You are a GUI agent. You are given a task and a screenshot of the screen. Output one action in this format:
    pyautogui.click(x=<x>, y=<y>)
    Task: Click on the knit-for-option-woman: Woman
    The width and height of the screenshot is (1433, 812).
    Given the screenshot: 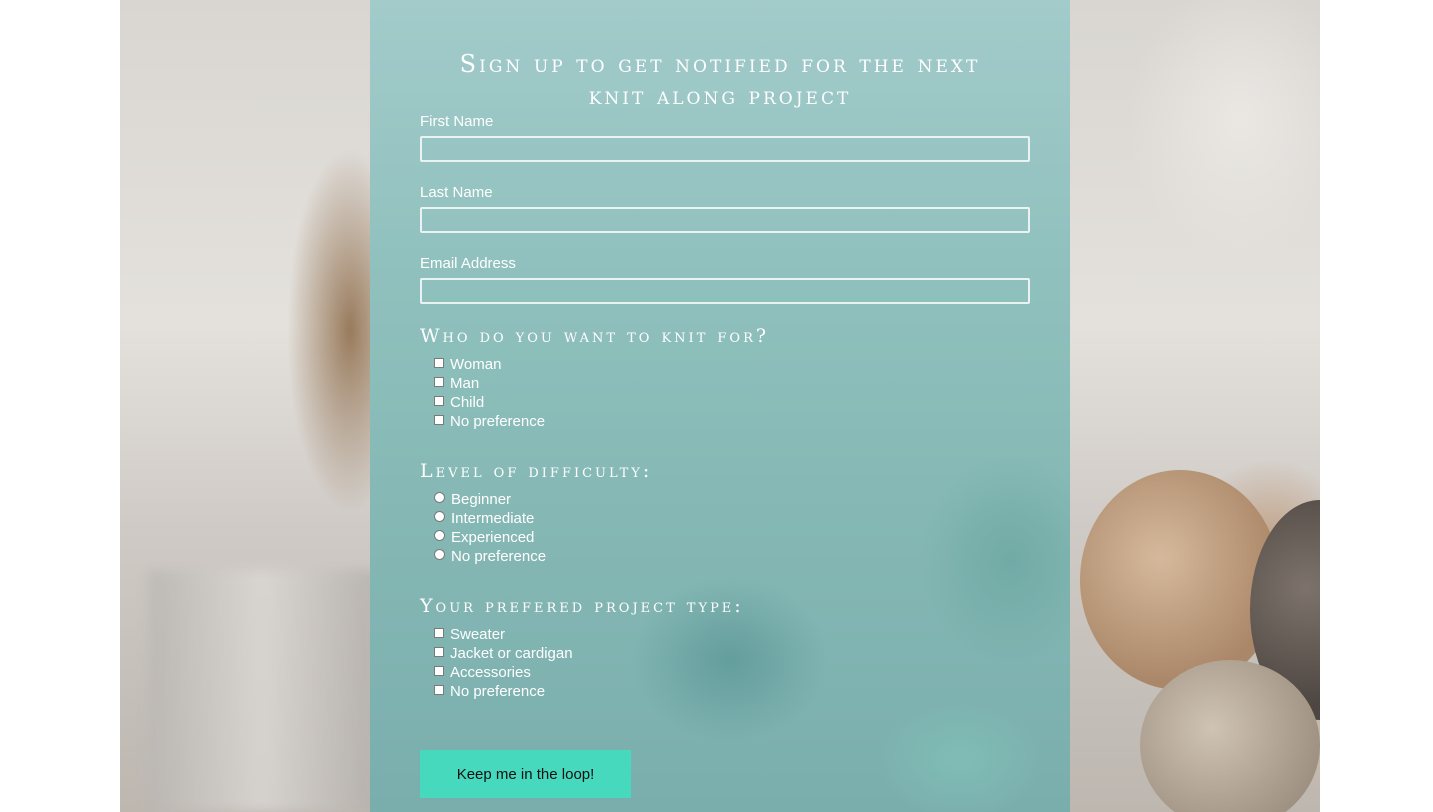 What is the action you would take?
    pyautogui.click(x=467, y=364)
    